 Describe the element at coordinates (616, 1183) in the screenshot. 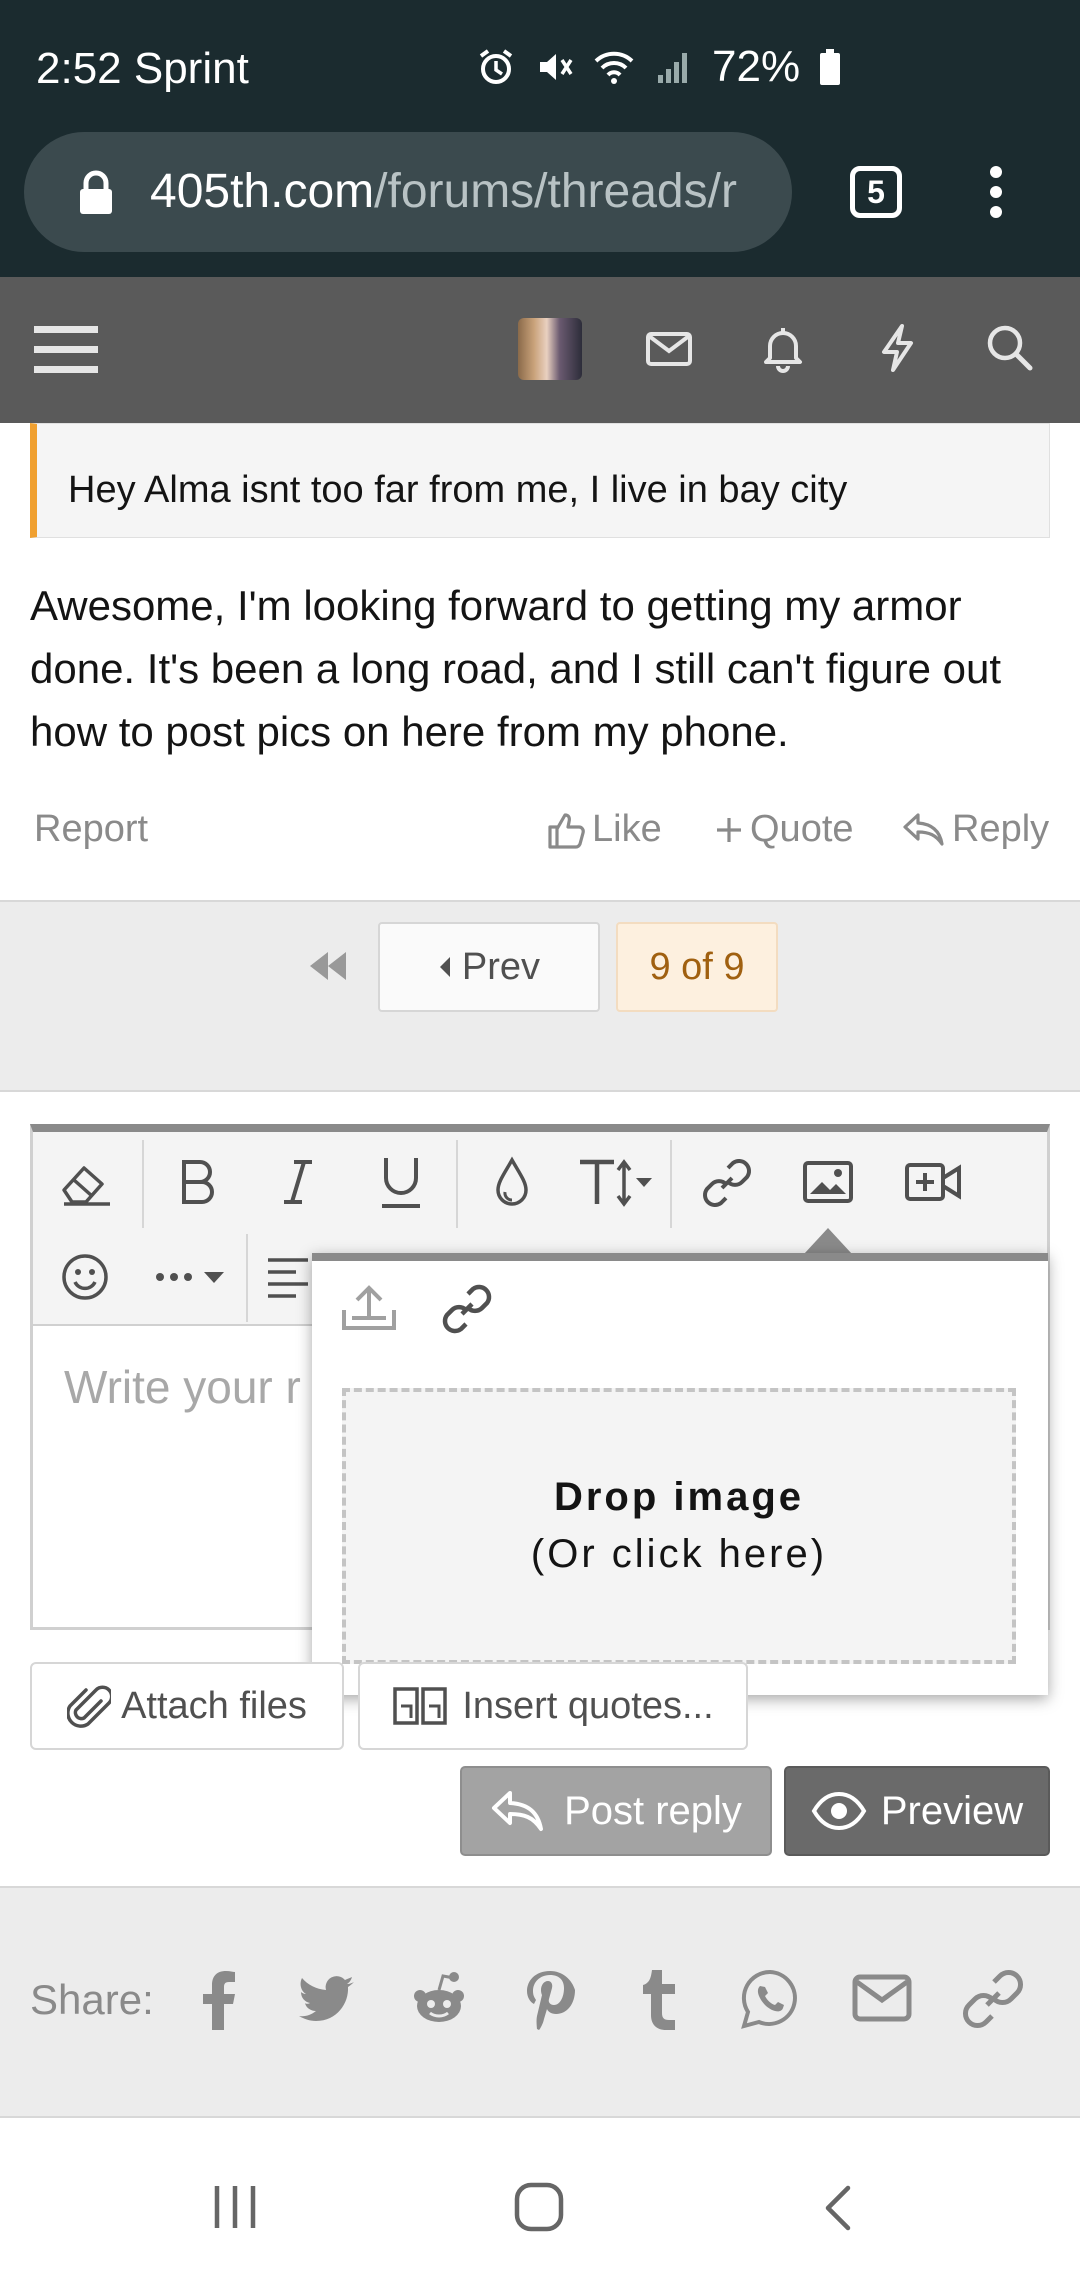

I see `text-size-icon` at that location.